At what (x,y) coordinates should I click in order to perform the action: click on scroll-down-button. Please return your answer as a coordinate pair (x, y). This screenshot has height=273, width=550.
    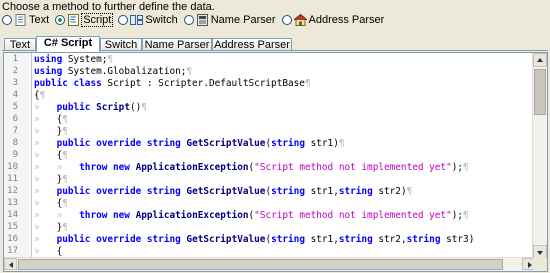
    Looking at the image, I should click on (540, 252).